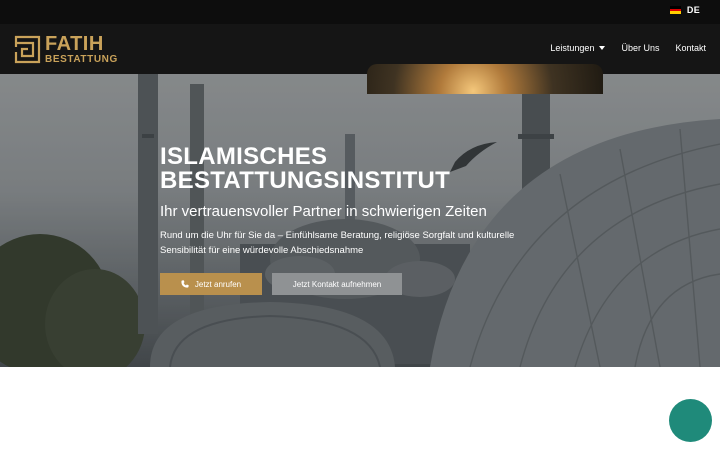 The width and height of the screenshot is (720, 450). I want to click on nav-item-leistungen: Leistungen, so click(578, 48).